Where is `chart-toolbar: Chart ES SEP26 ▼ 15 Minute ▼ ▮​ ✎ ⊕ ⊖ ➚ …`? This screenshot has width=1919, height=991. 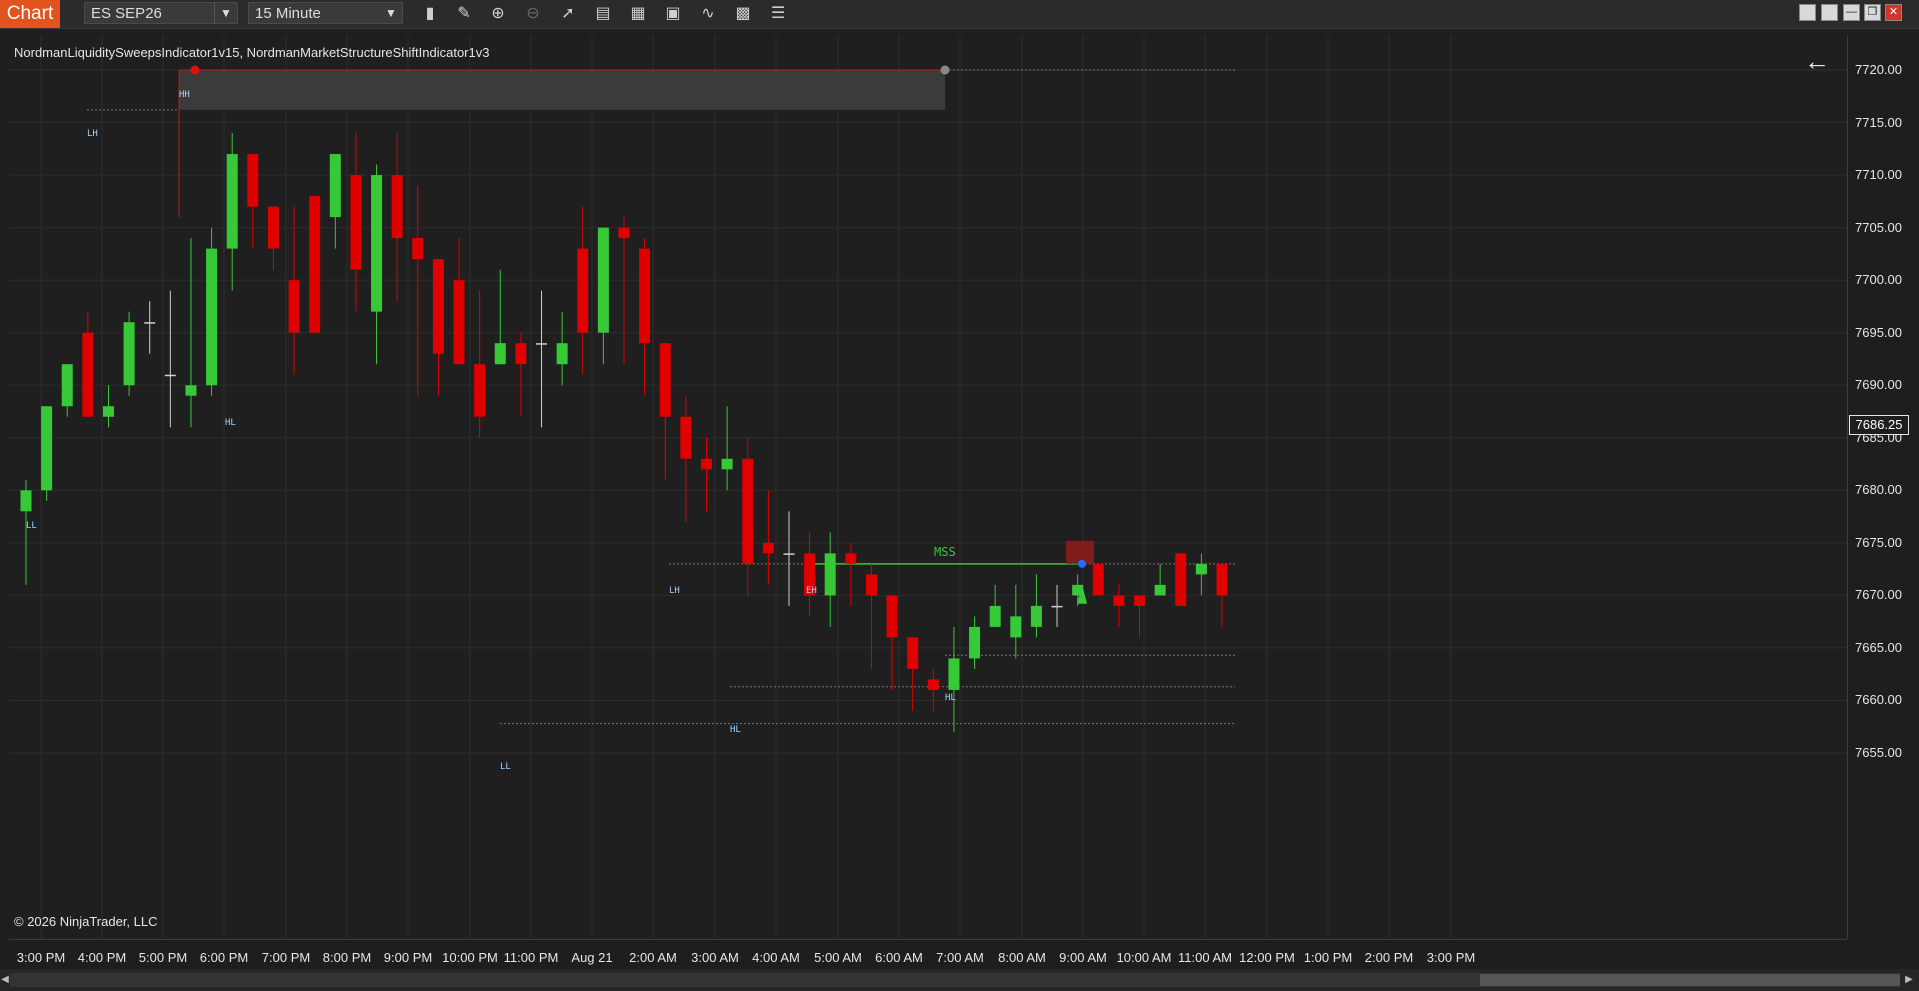
chart-toolbar: Chart ES SEP26 ▼ 15 Minute ▼ ▮​ ✎ ⊕ ⊖ ➚ … is located at coordinates (959, 14).